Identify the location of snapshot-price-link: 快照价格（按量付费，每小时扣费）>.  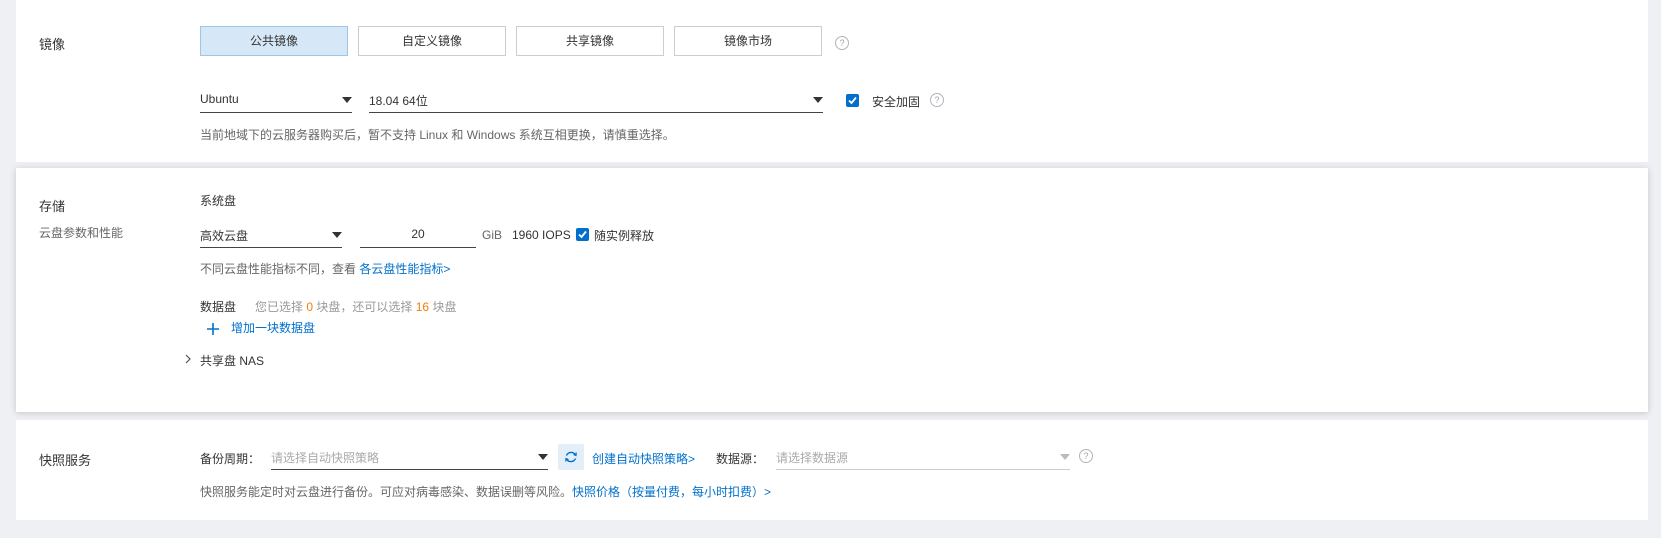
(671, 492).